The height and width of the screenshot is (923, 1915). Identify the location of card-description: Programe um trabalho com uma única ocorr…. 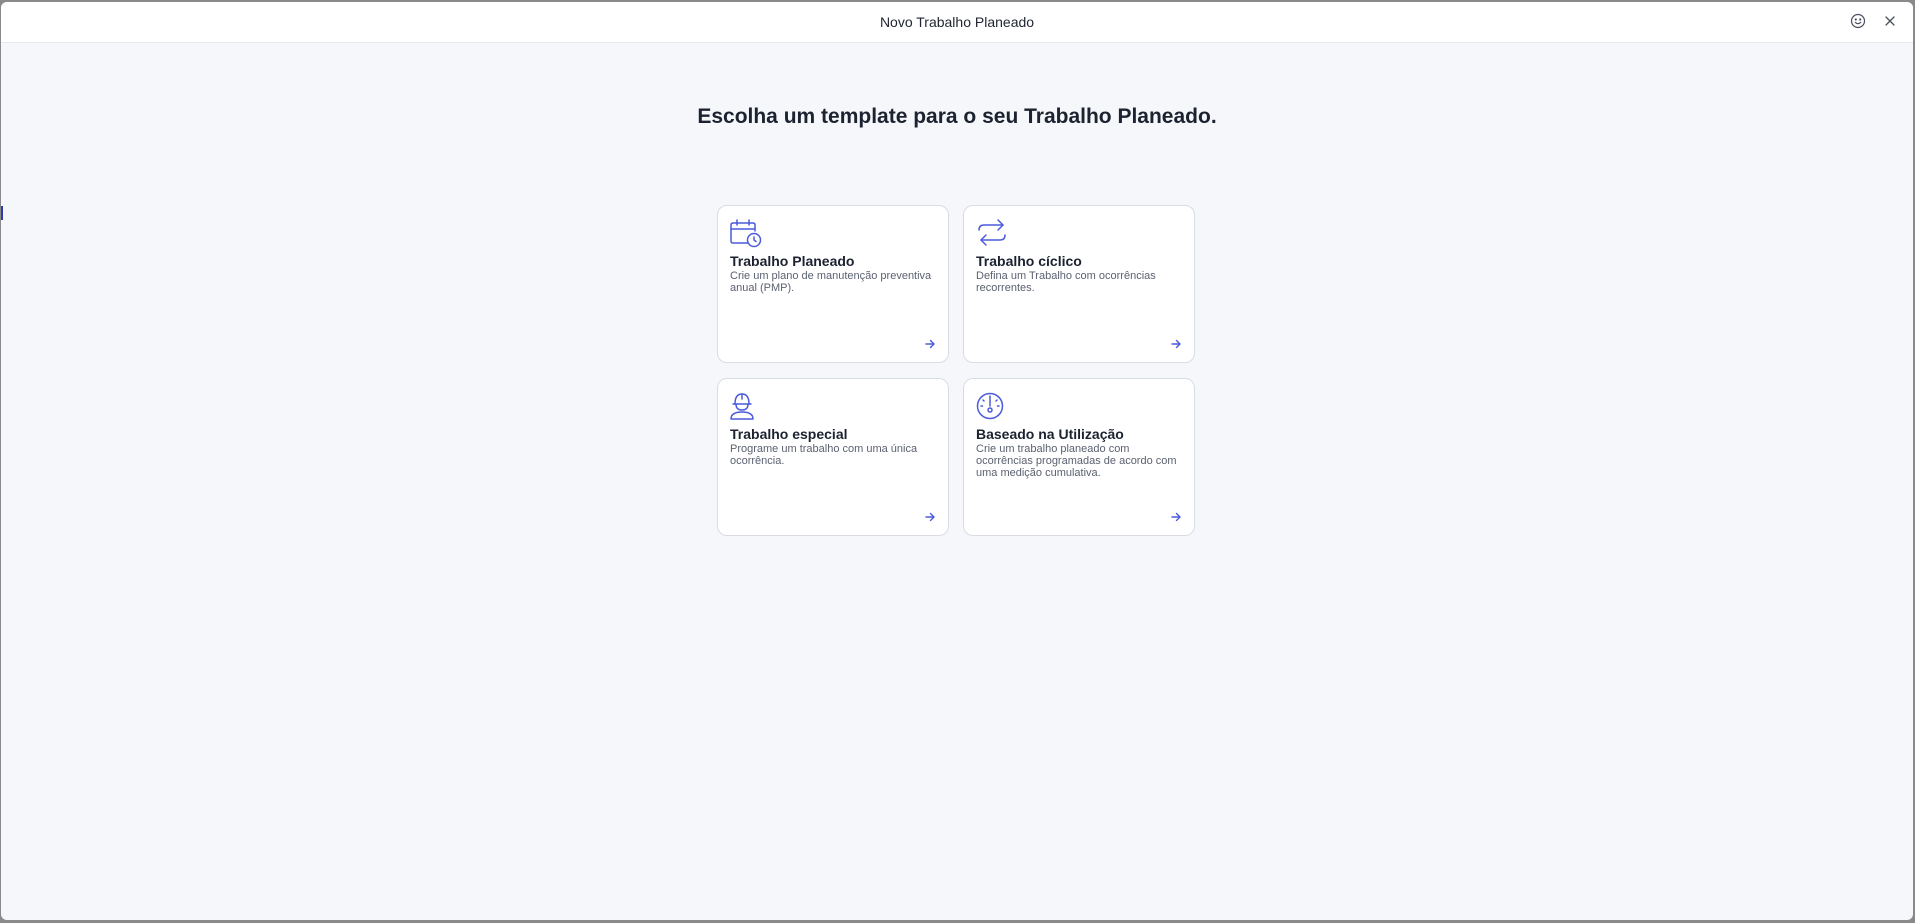
(824, 455).